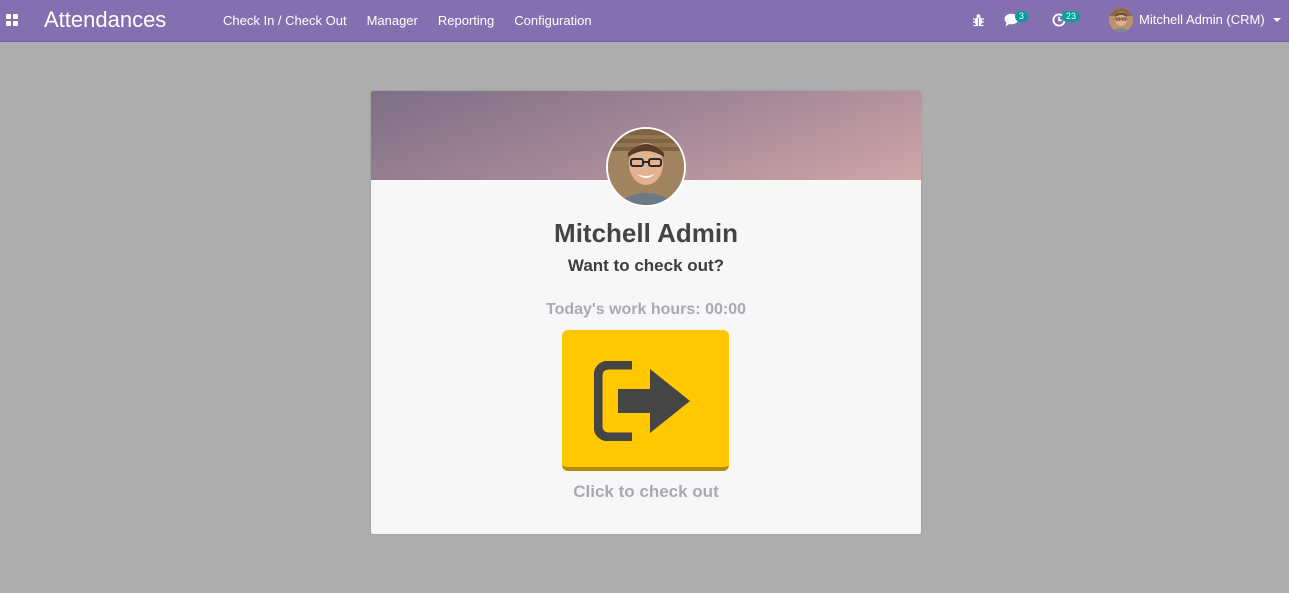 Image resolution: width=1289 pixels, height=593 pixels. I want to click on work-hours: Today's work hours: 00:00, so click(645, 309).